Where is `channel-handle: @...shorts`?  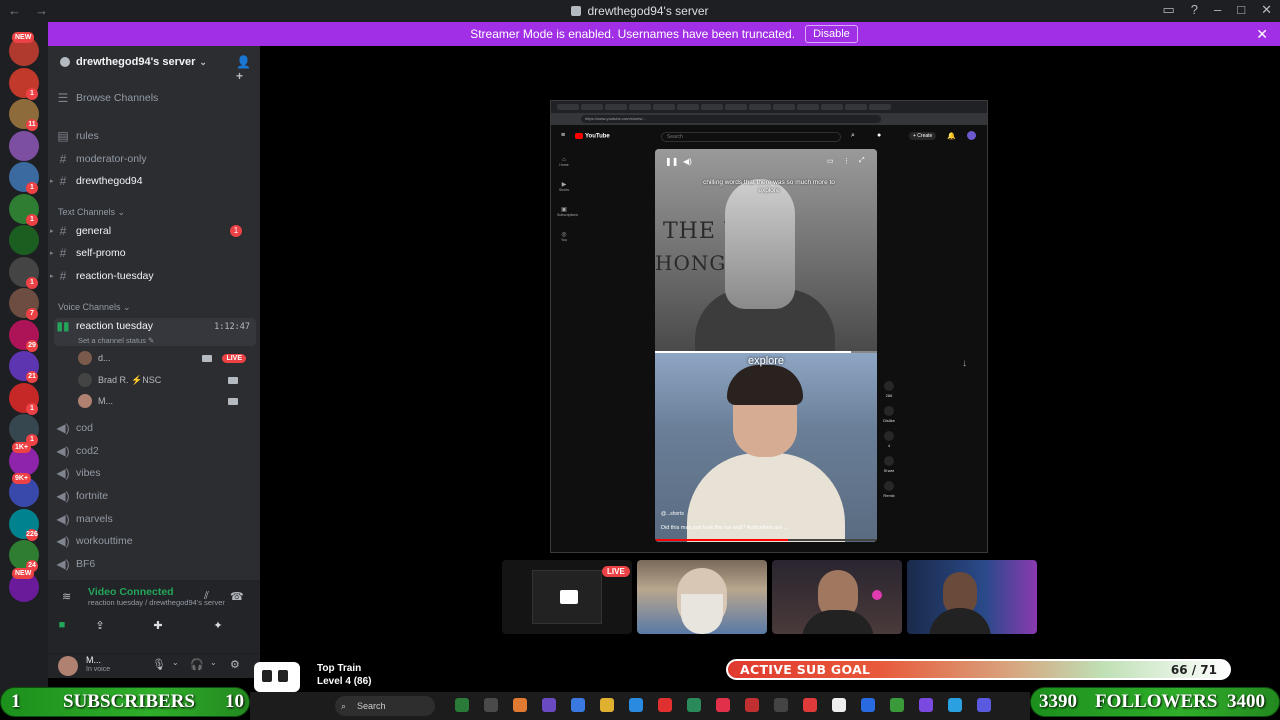 channel-handle: @...shorts is located at coordinates (672, 514).